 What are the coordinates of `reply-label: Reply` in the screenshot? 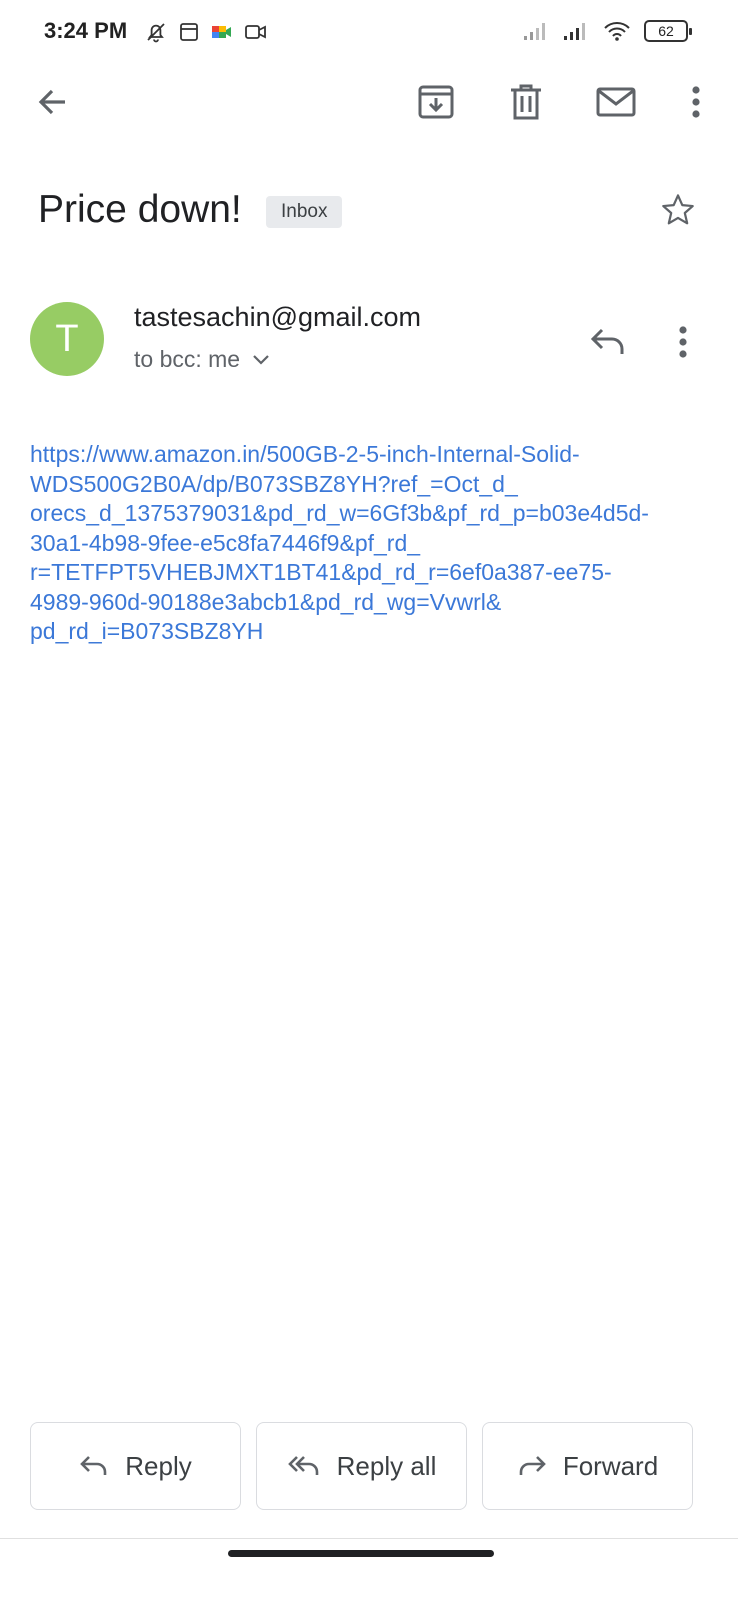 It's located at (158, 1465).